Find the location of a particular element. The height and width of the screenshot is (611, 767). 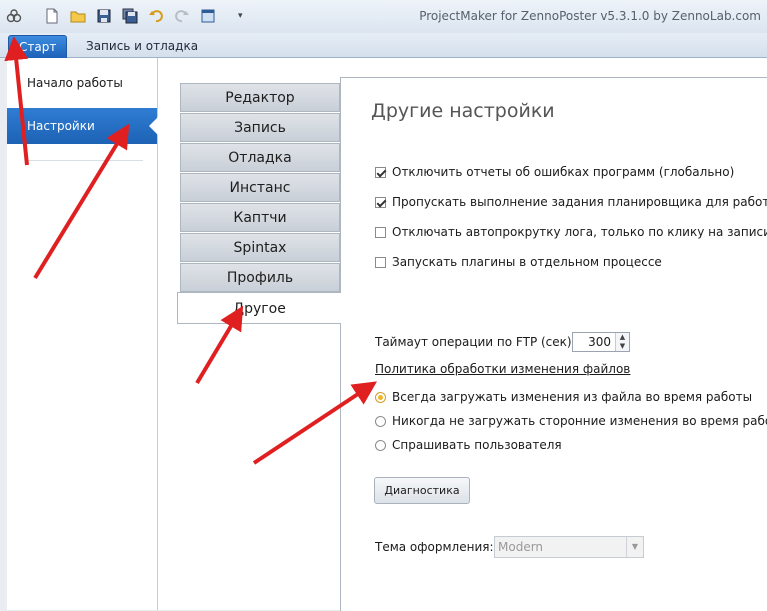

tab-debug: Отладка is located at coordinates (260, 157).